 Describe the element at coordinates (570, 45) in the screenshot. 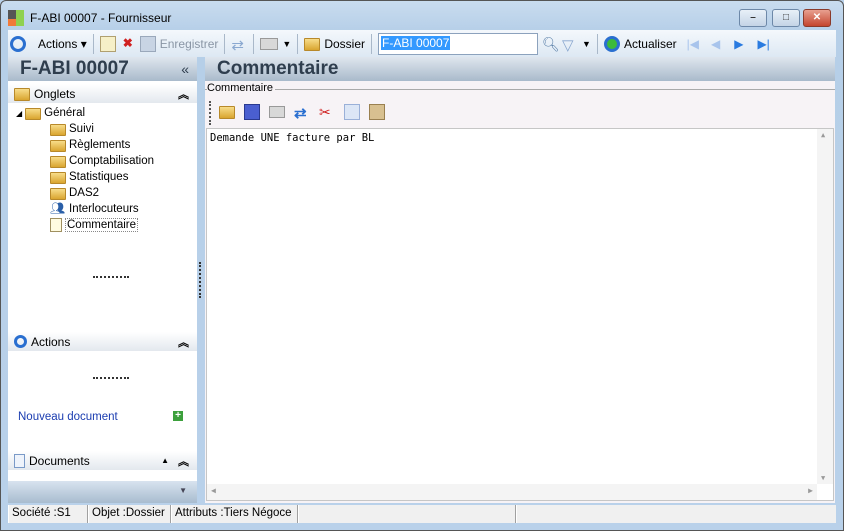

I see `filter-icon: ▽` at that location.